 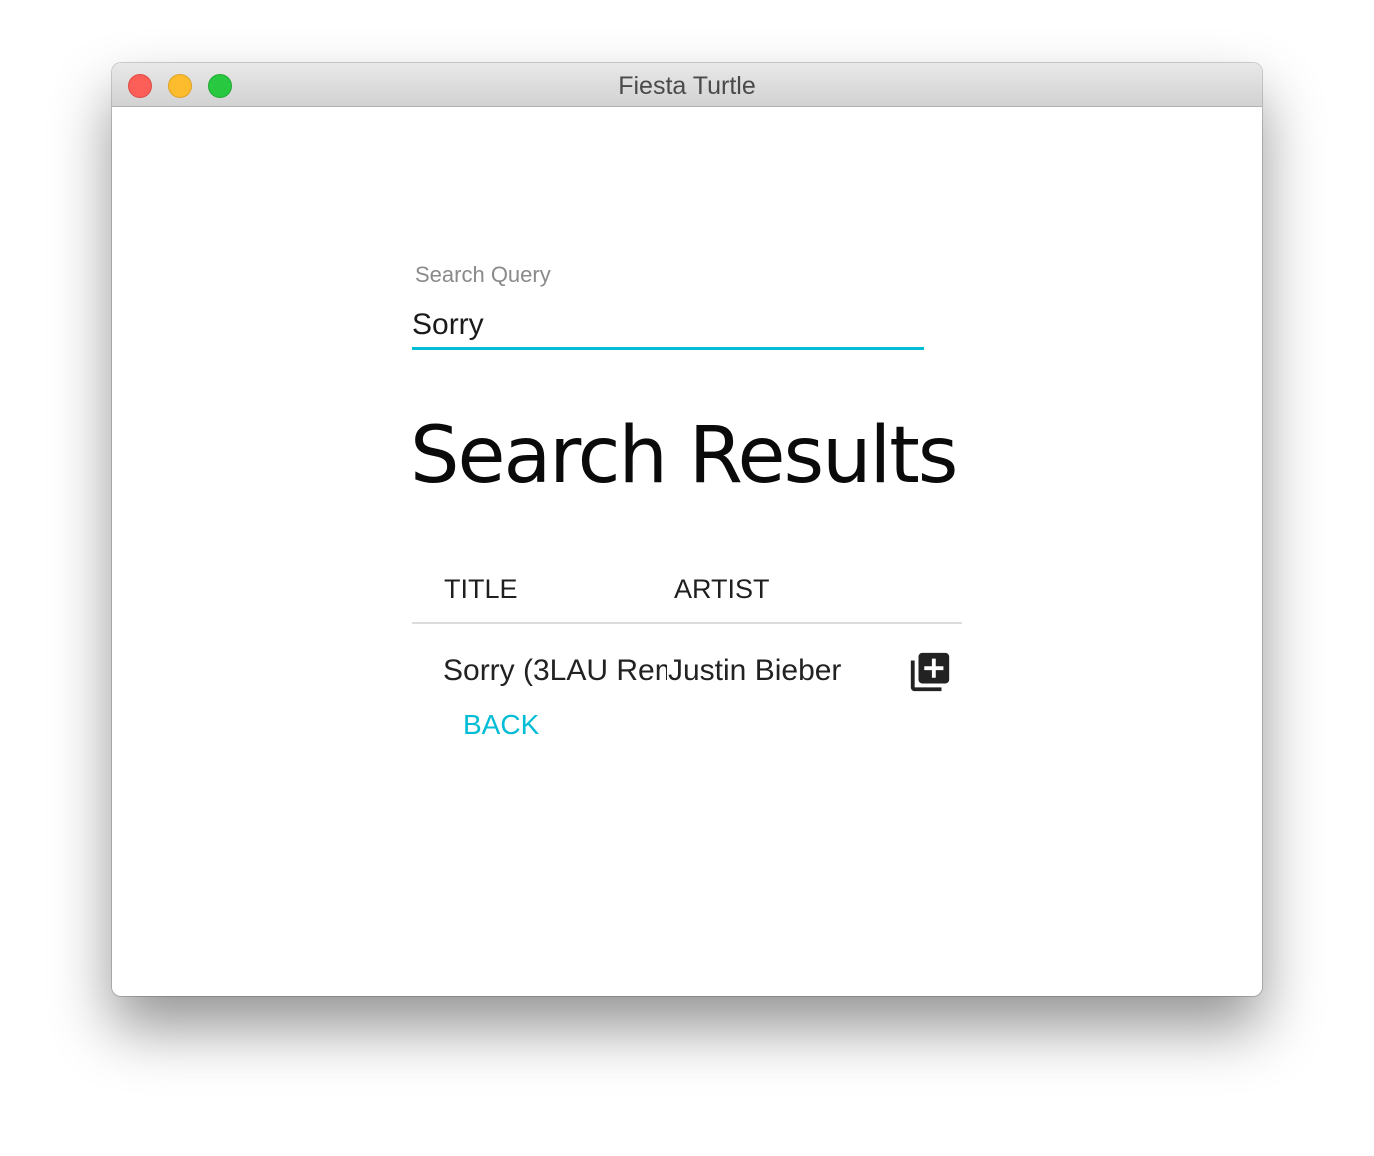 I want to click on add-to-queue-icon, so click(x=930, y=672).